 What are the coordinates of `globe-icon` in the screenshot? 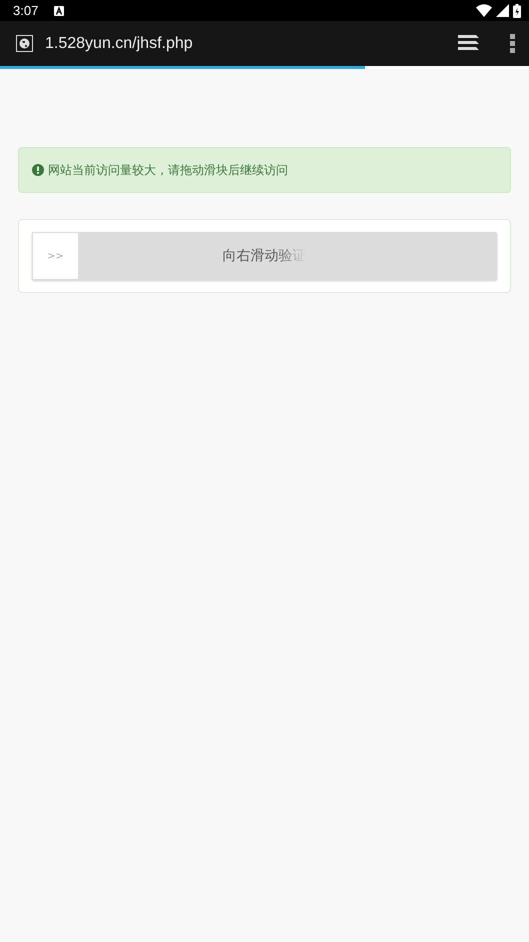 It's located at (24, 43).